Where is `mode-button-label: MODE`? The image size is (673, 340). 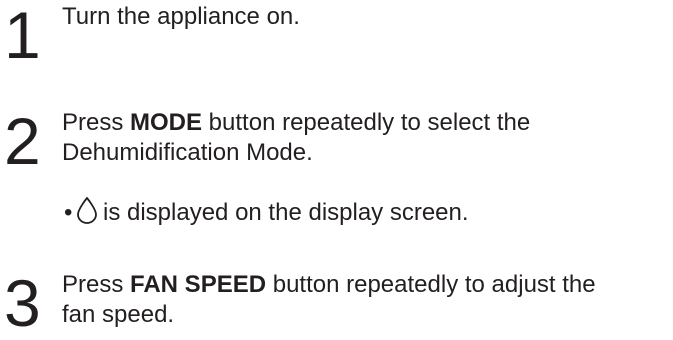 mode-button-label: MODE is located at coordinates (166, 122).